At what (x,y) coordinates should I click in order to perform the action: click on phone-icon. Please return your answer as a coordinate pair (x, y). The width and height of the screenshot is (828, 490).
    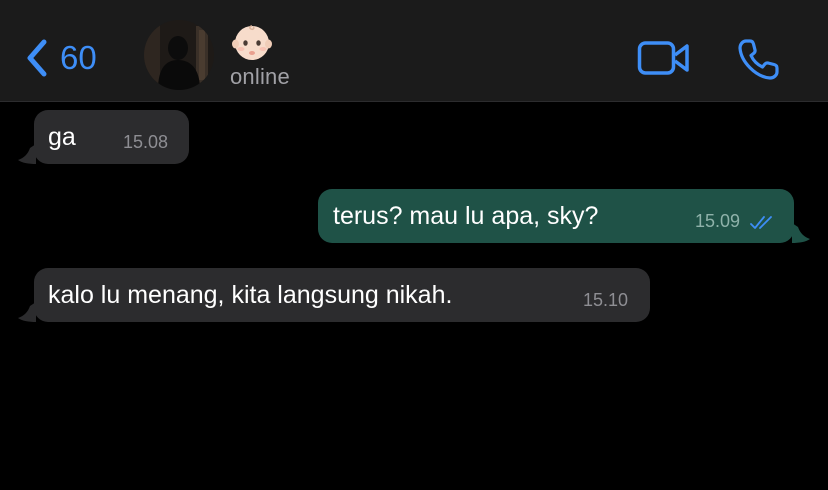
    Looking at the image, I should click on (758, 59).